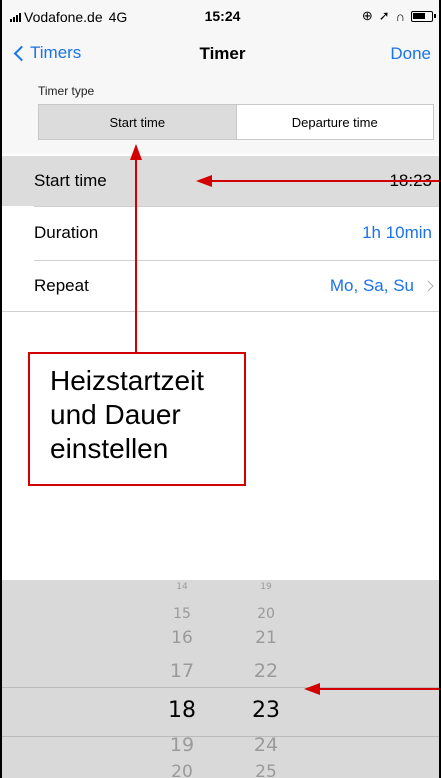 The image size is (441, 778). Describe the element at coordinates (220, 286) in the screenshot. I see `repeat-row: Repeat Mo, Sa, Su` at that location.